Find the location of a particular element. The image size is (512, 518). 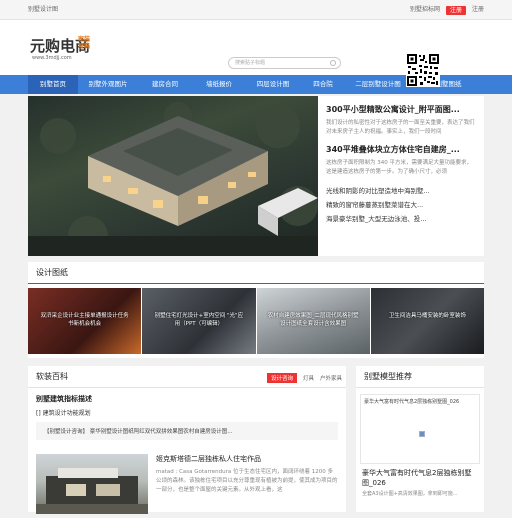

model-card-caption: 豪华大气富有时代气息2层独栋别墅图_026 is located at coordinates (412, 402).